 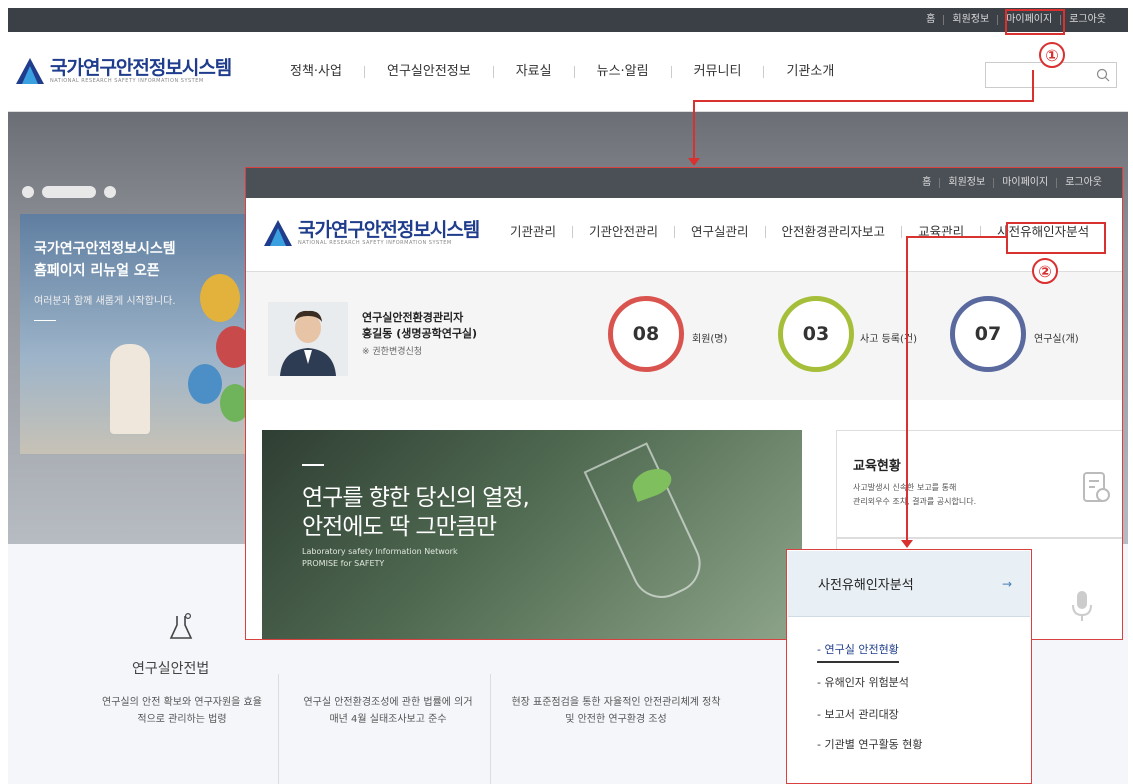 What do you see at coordinates (931, 20) in the screenshot?
I see `home-link: 홈` at bounding box center [931, 20].